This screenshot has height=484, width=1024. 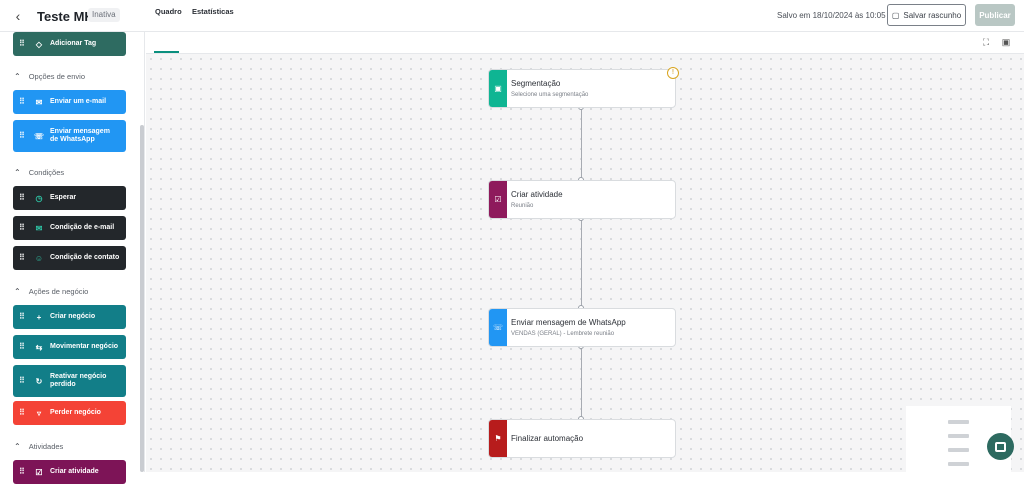 I want to click on sidebar-item-email-condition: ⠿ ✉ Condição de e-mail, so click(x=69, y=228).